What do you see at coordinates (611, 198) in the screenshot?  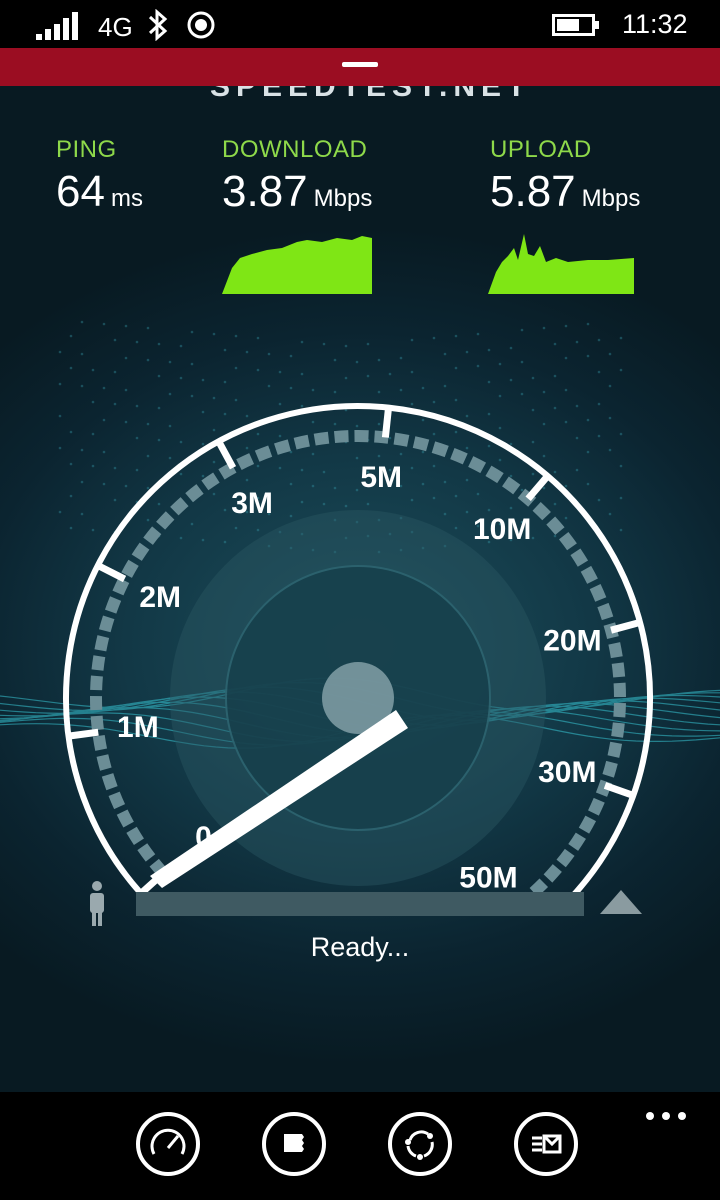 I see `upload-unit: Mbps` at bounding box center [611, 198].